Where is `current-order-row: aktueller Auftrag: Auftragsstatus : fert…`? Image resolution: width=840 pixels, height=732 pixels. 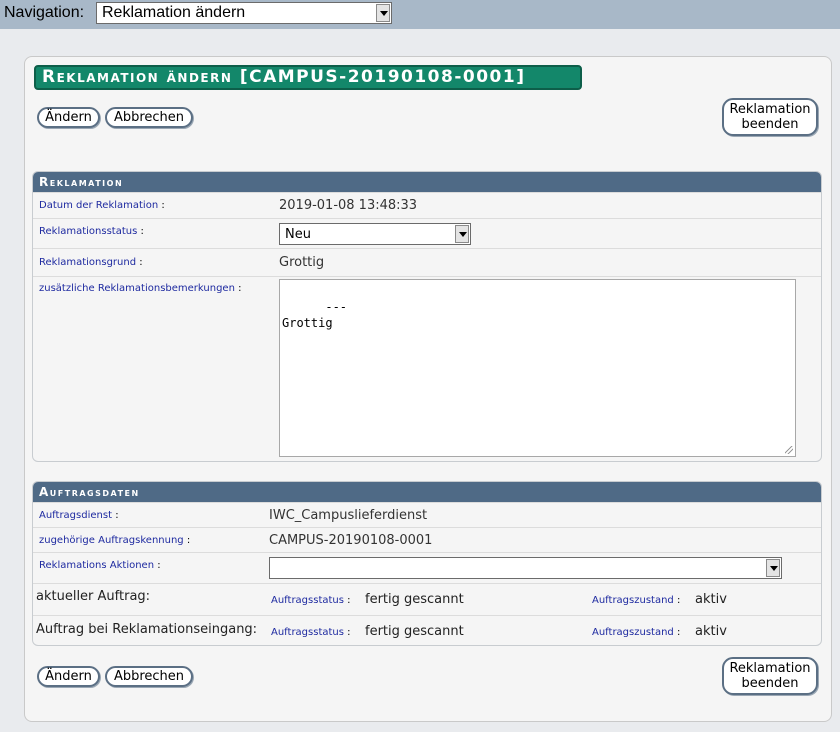
current-order-row: aktueller Auftrag: Auftragsstatus : fert… is located at coordinates (427, 599).